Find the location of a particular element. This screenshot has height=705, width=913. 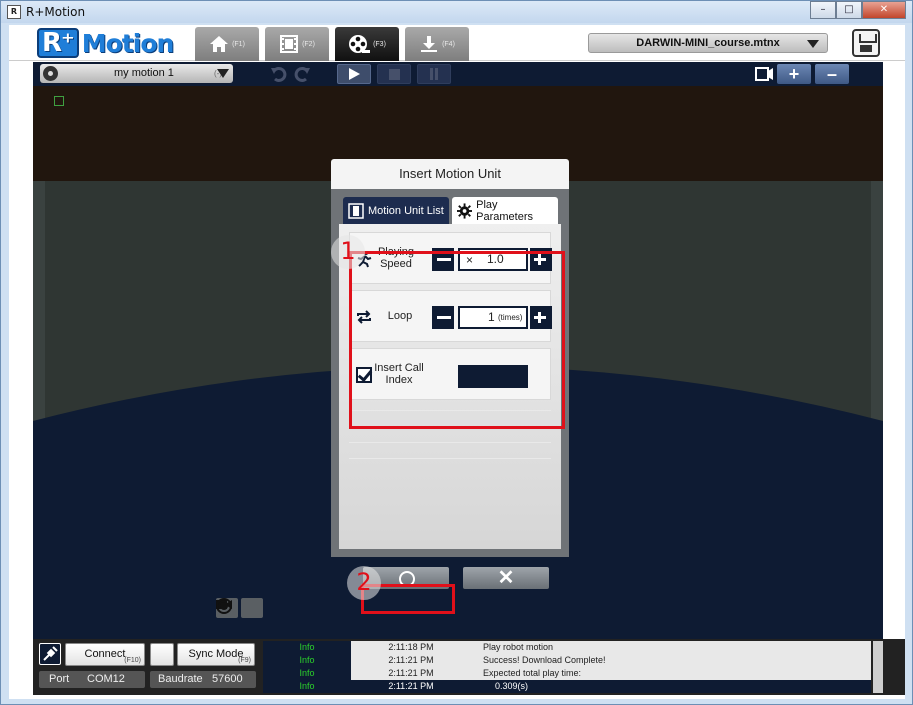

remove-button: – is located at coordinates (832, 74).